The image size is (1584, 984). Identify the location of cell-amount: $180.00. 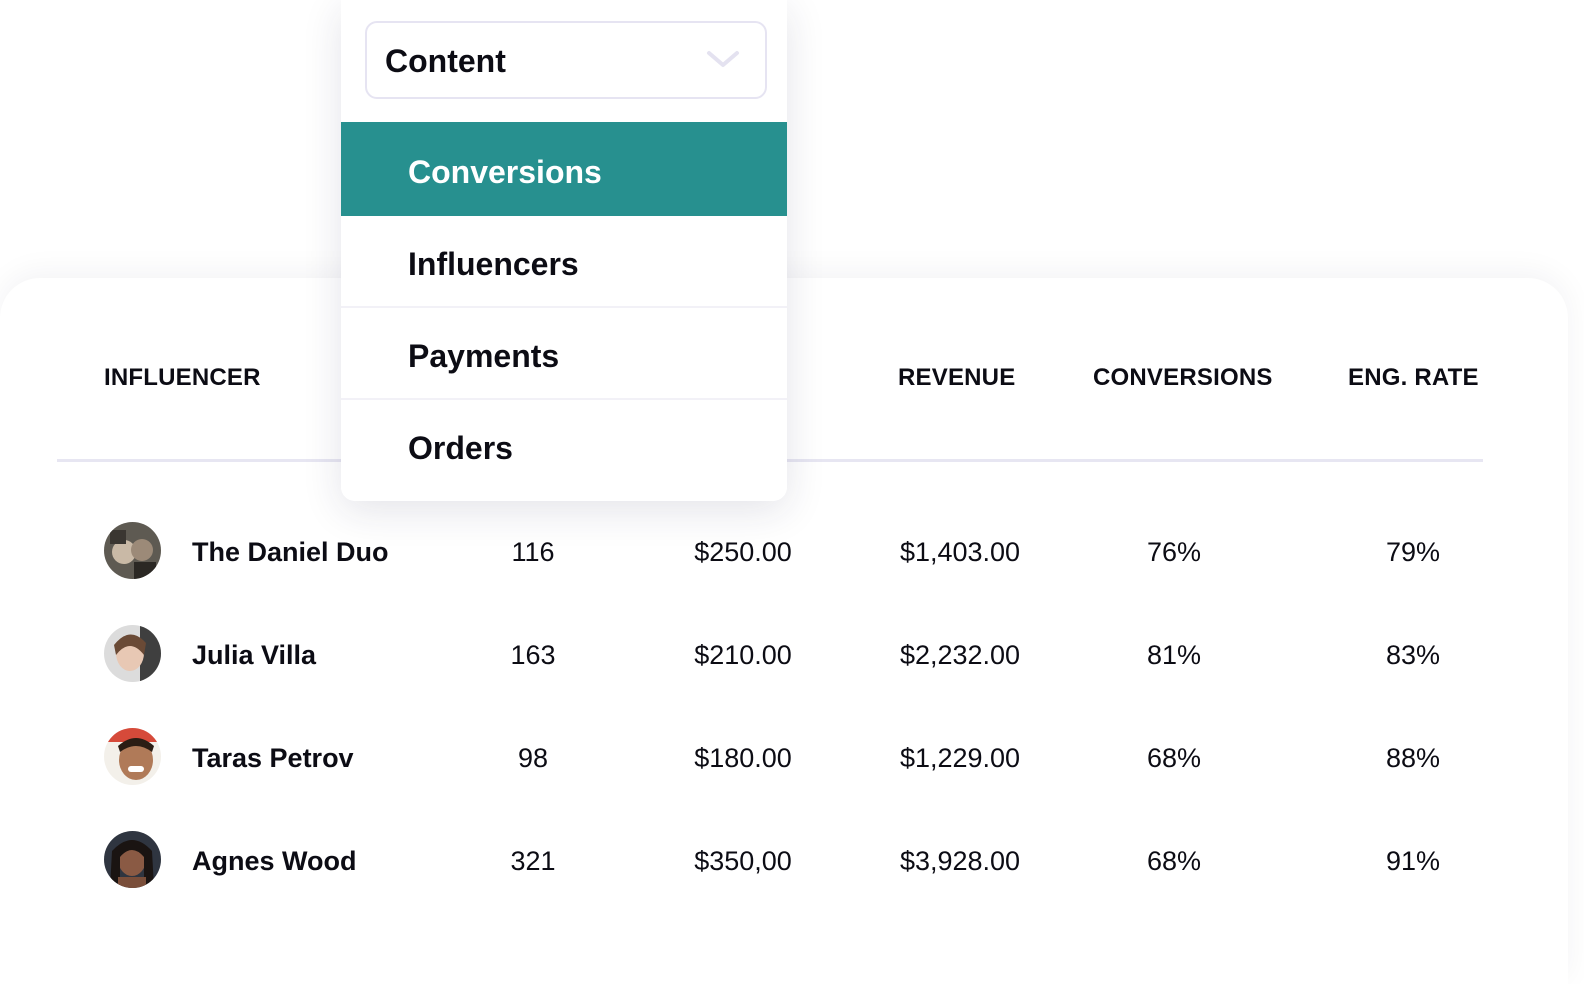
(743, 758).